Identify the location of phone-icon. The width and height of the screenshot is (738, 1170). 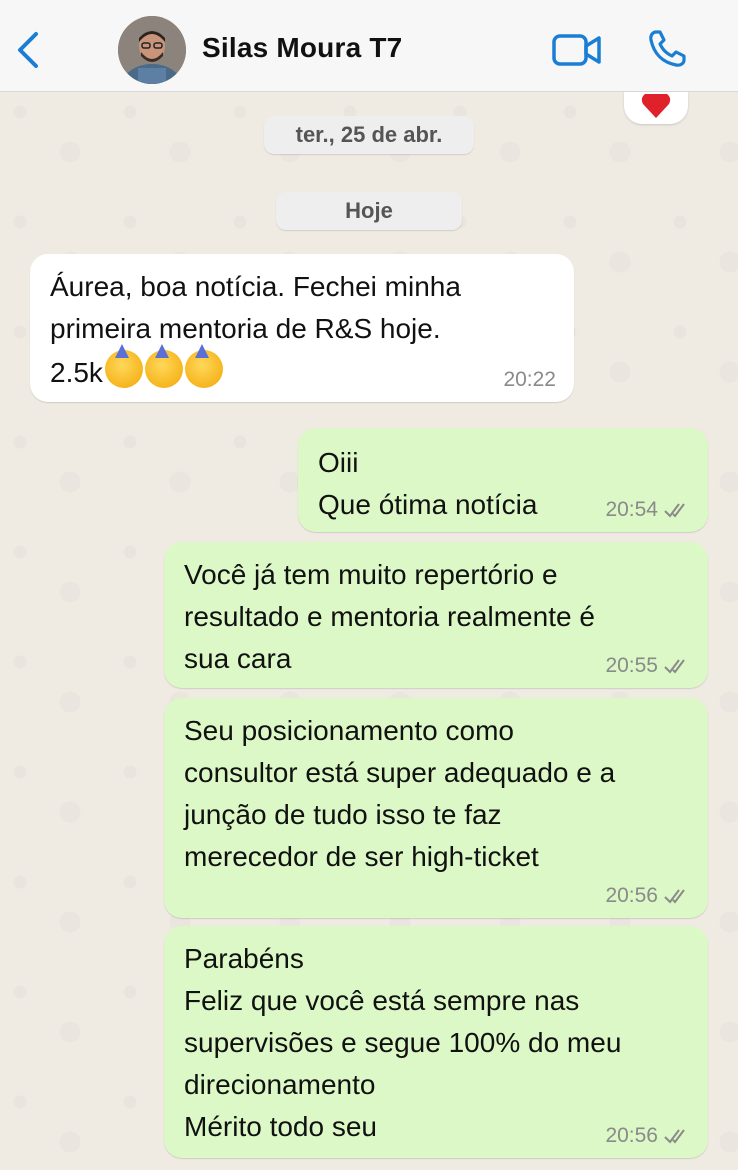
(667, 49).